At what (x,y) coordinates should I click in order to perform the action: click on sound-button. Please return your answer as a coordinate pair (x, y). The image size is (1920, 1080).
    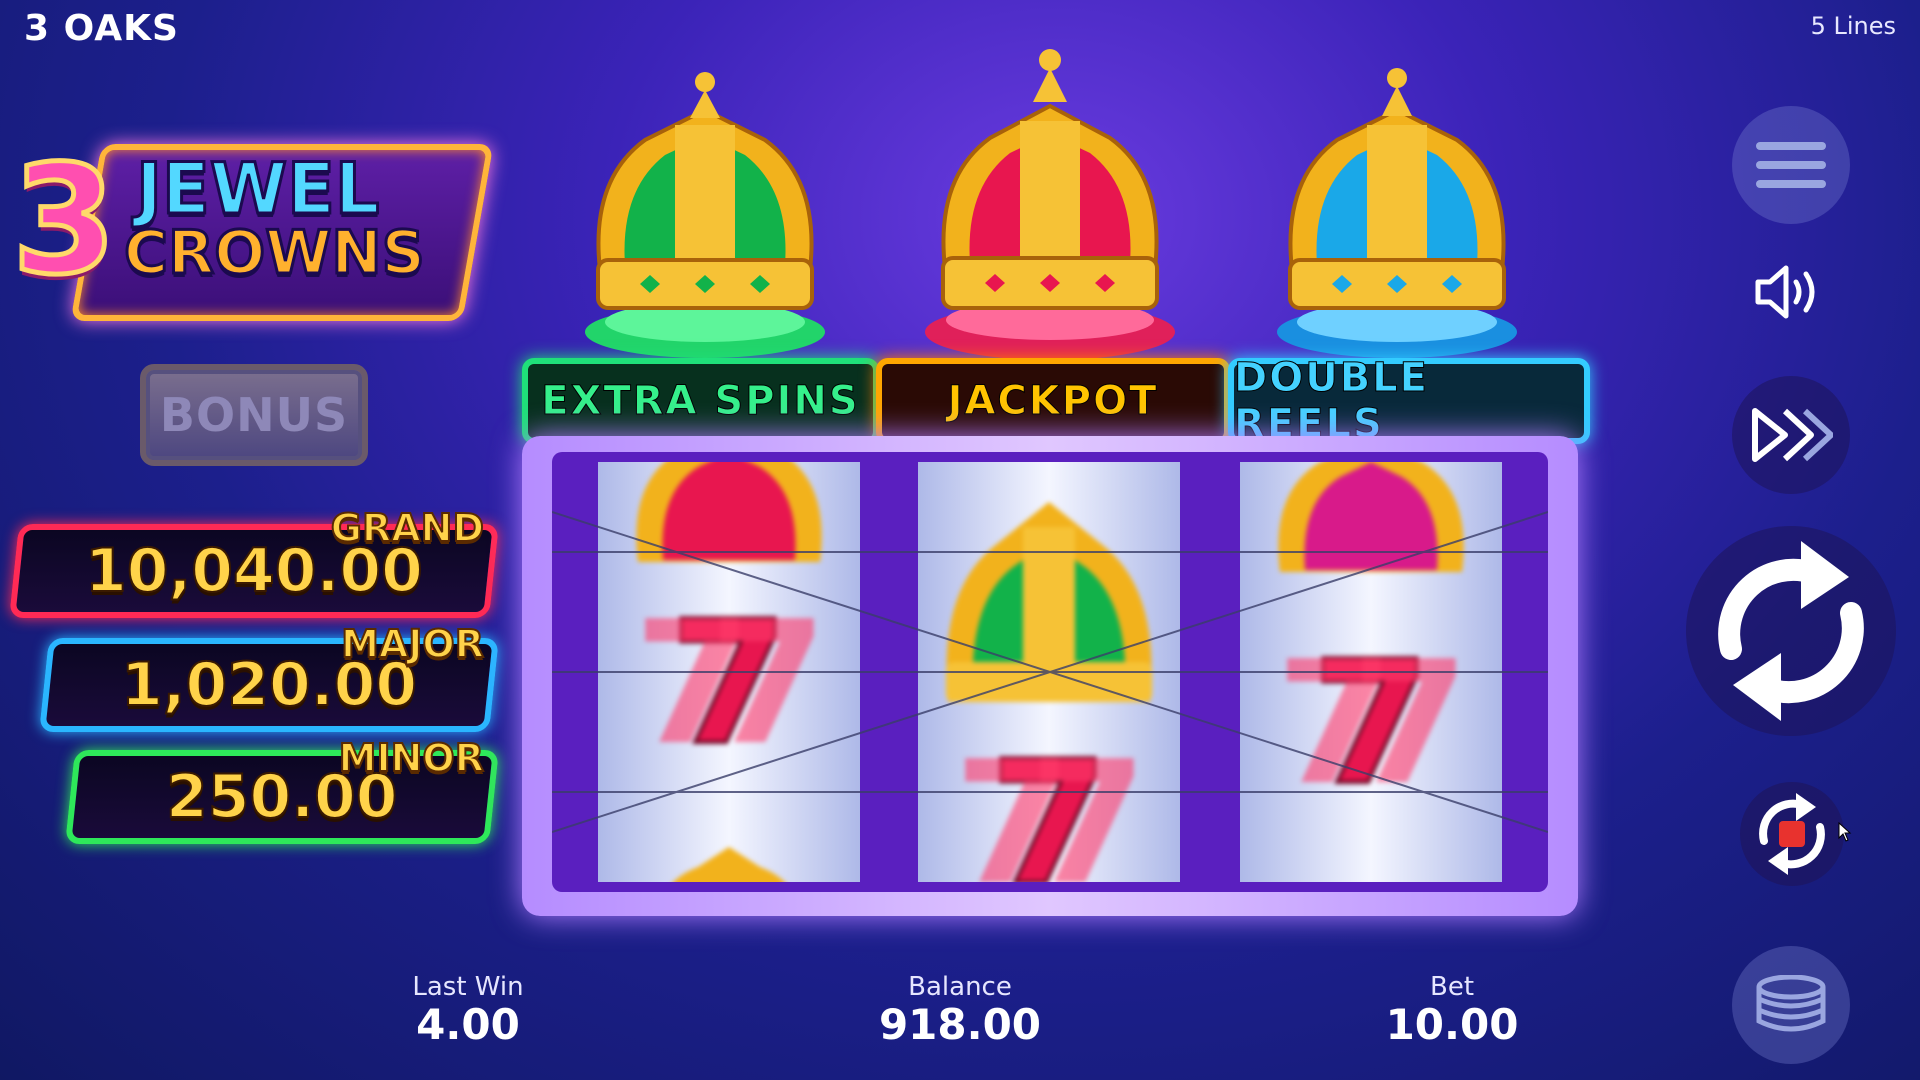
    Looking at the image, I should click on (1790, 292).